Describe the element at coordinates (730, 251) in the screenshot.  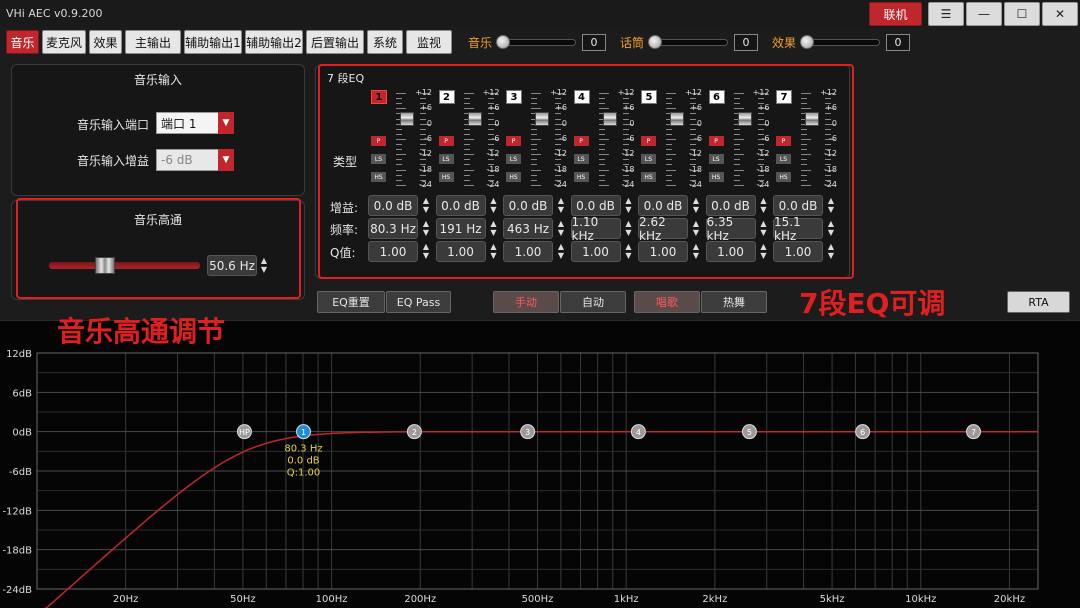
I see `eq-band-6-q-value: 1.00` at that location.